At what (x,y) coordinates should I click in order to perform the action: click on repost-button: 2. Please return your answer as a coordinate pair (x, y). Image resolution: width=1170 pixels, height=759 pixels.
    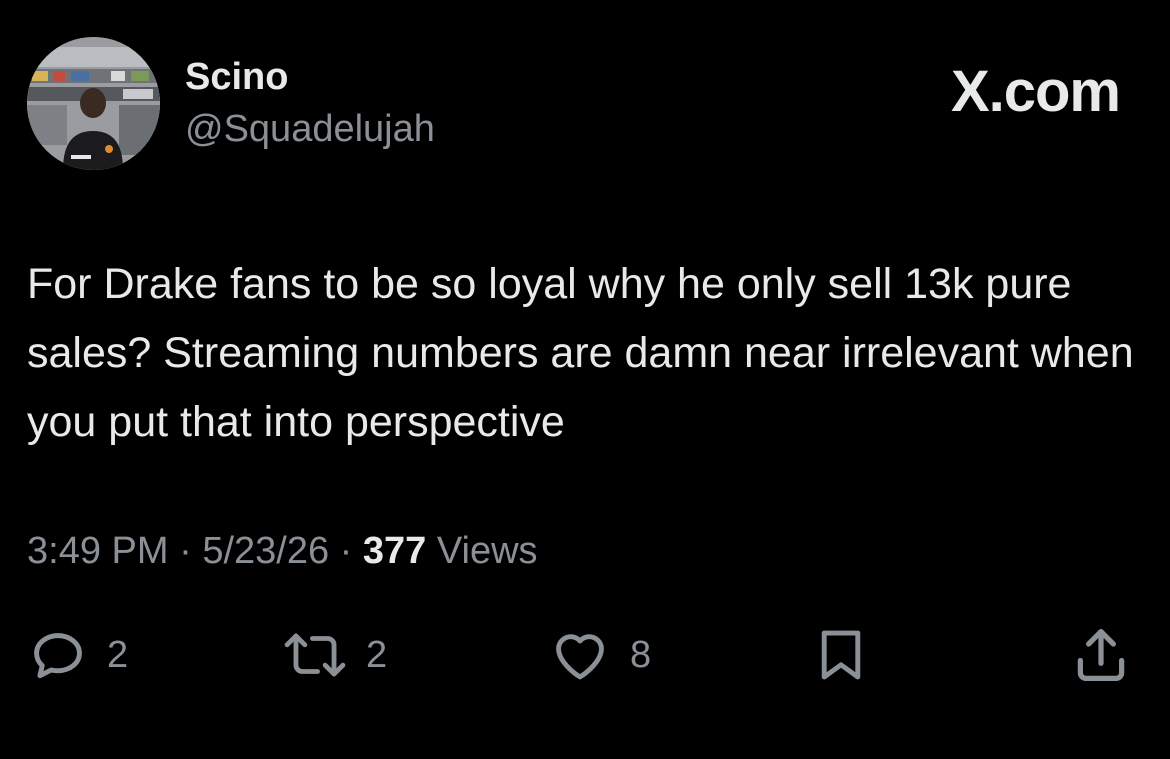
    Looking at the image, I should click on (334, 655).